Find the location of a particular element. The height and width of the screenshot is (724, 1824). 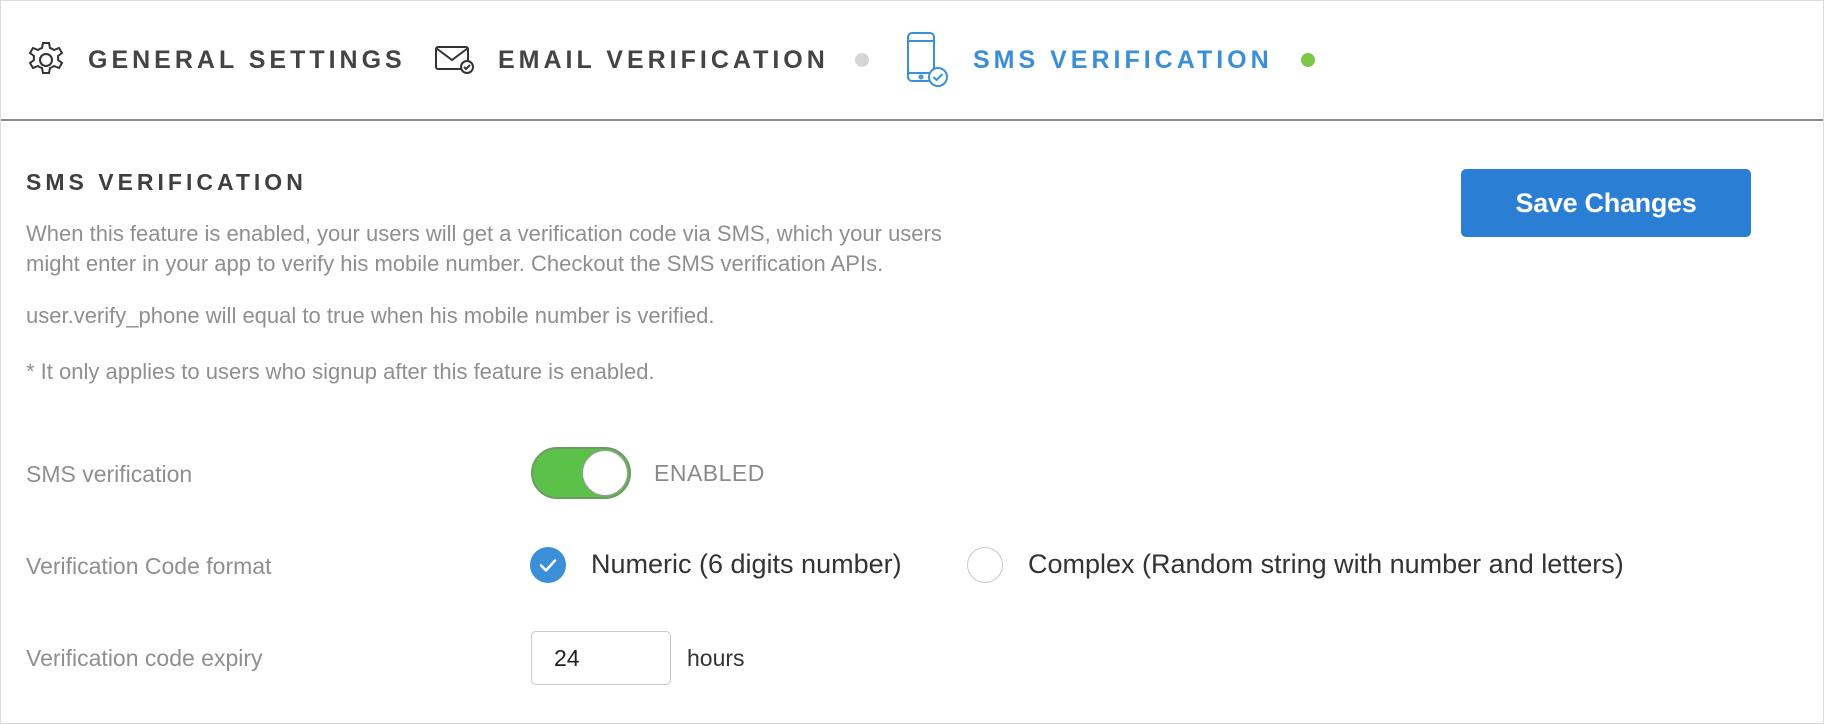

toggle-knob is located at coordinates (605, 473).